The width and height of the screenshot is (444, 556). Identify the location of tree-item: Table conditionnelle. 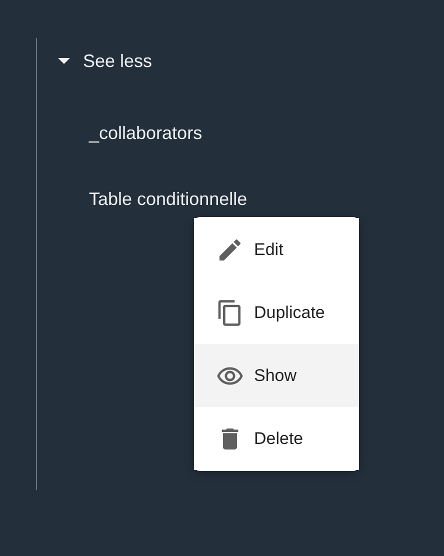
(240, 199).